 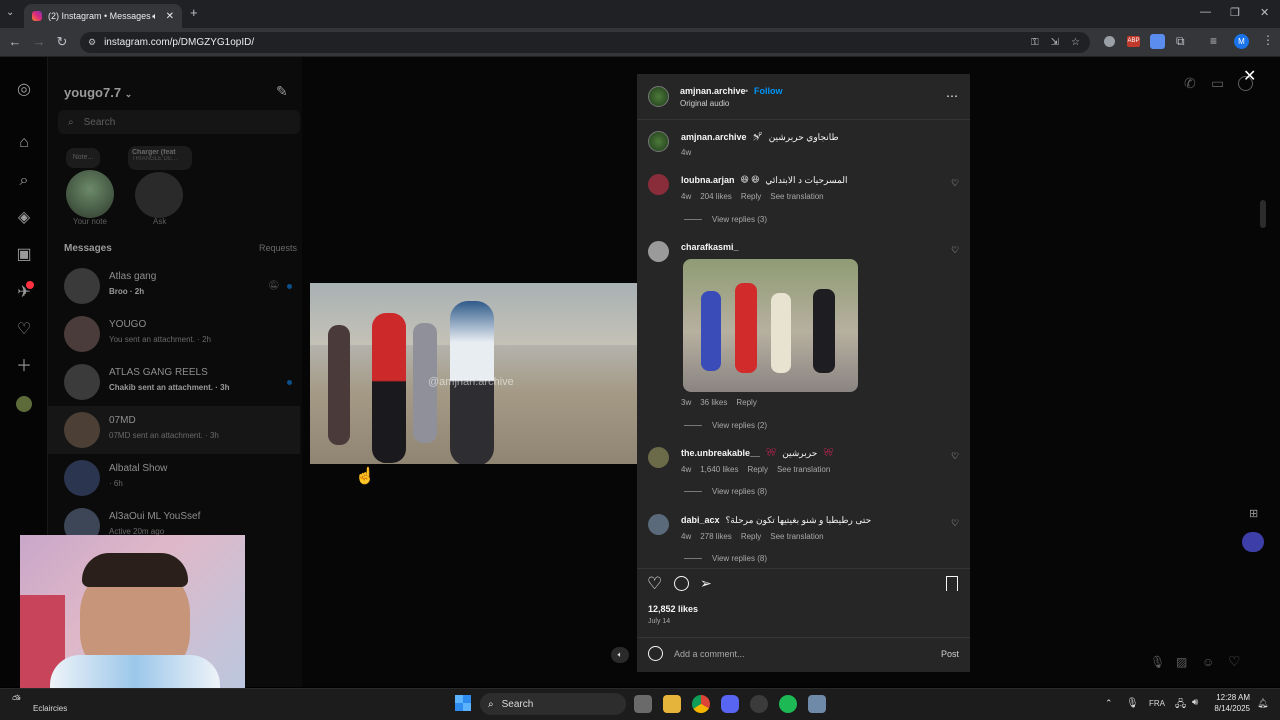 I want to click on window-close-icon: ✕, so click(x=1264, y=12).